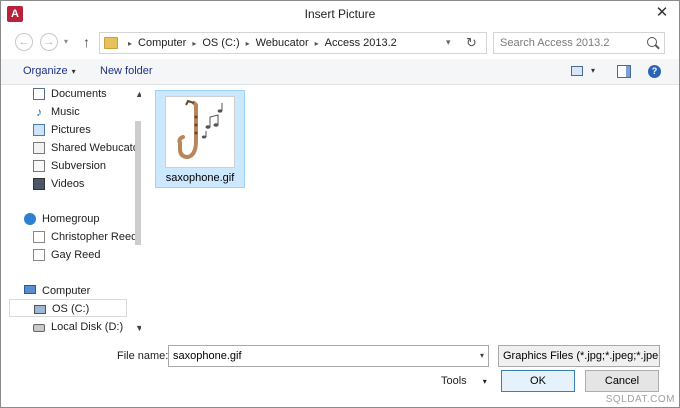 Image resolution: width=680 pixels, height=408 pixels. I want to click on up-one-level-icon: ↑, so click(86, 42).